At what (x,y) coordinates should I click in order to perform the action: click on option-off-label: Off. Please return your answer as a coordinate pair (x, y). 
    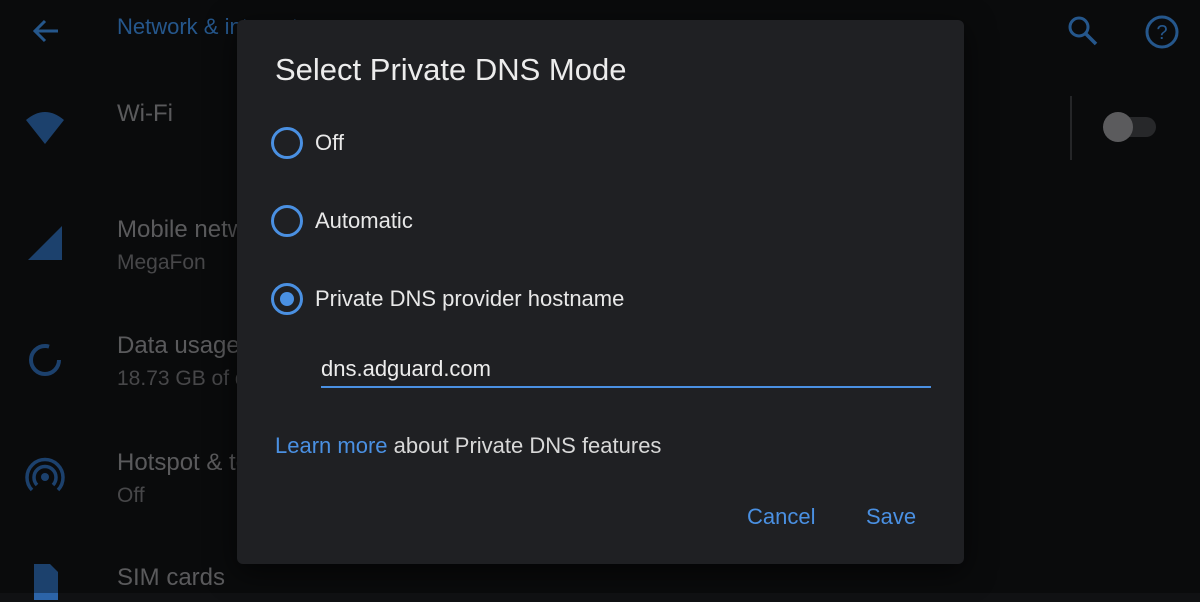
    Looking at the image, I should click on (329, 142).